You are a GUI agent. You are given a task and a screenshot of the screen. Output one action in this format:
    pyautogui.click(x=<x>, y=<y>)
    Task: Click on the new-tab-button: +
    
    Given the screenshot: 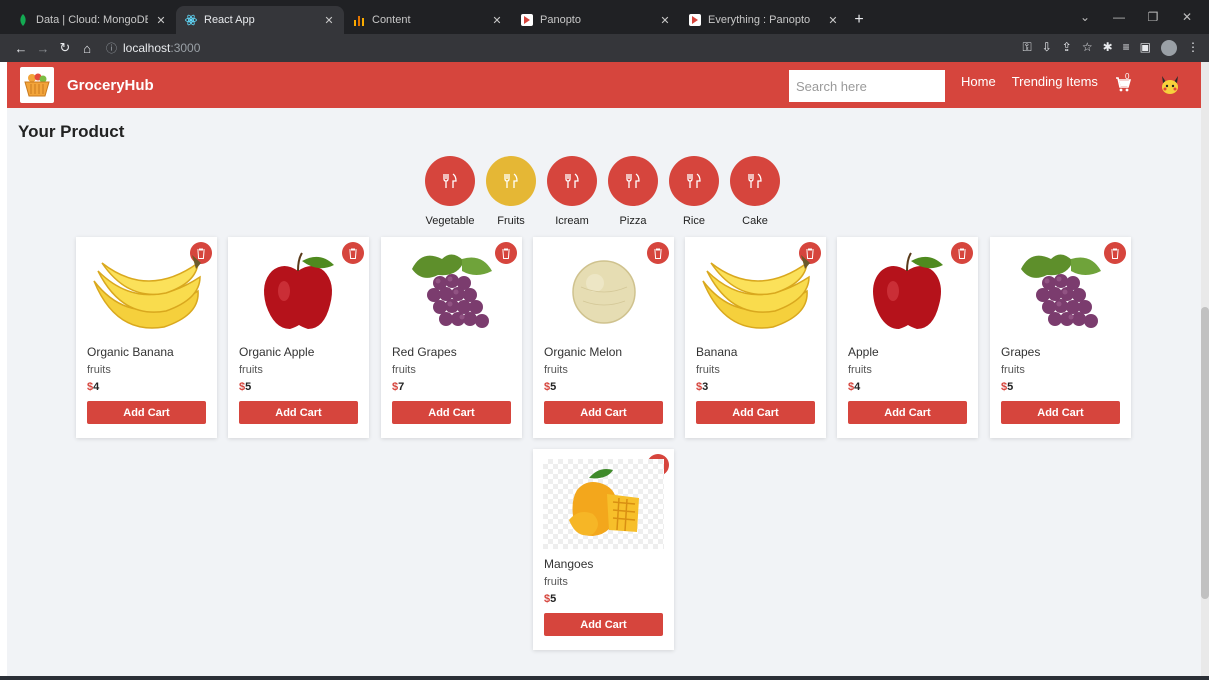 What is the action you would take?
    pyautogui.click(x=859, y=20)
    